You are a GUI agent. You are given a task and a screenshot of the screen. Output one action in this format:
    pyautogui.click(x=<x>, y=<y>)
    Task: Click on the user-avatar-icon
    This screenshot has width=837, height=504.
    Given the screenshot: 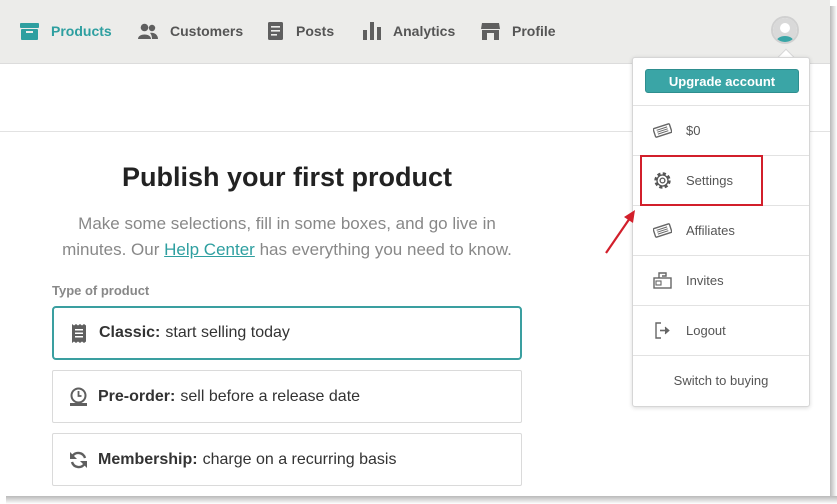 What is the action you would take?
    pyautogui.click(x=785, y=30)
    